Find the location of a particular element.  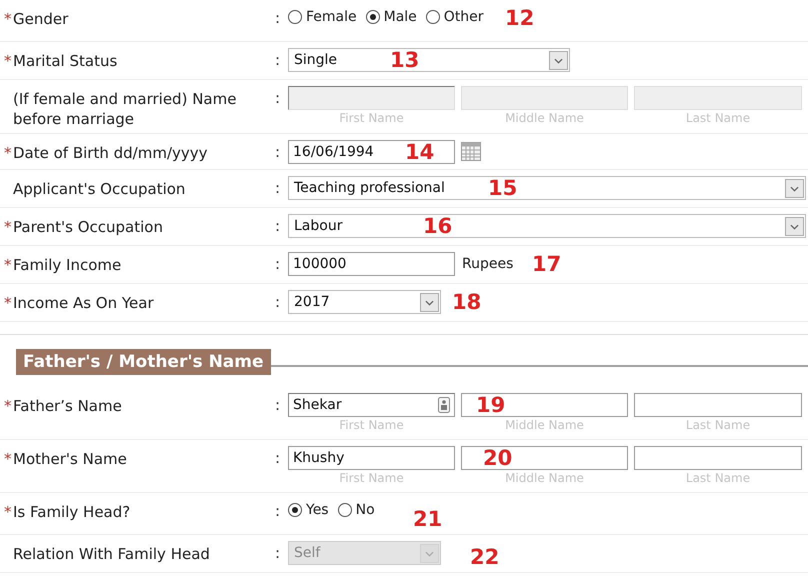

dropdown: 2017 is located at coordinates (364, 302).